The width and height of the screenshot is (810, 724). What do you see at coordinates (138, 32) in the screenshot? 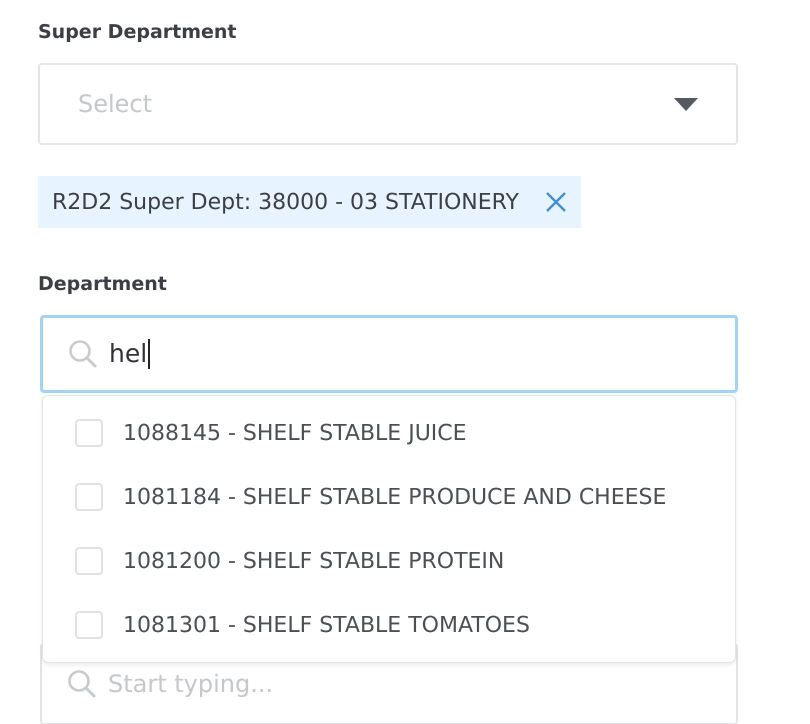
I see `field-label: Super Department` at bounding box center [138, 32].